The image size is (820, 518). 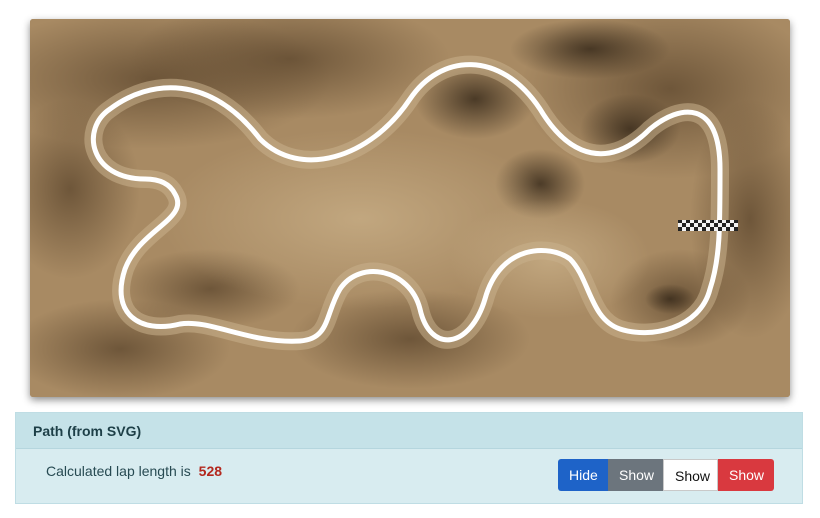 I want to click on show-red-button: Show, so click(x=746, y=475).